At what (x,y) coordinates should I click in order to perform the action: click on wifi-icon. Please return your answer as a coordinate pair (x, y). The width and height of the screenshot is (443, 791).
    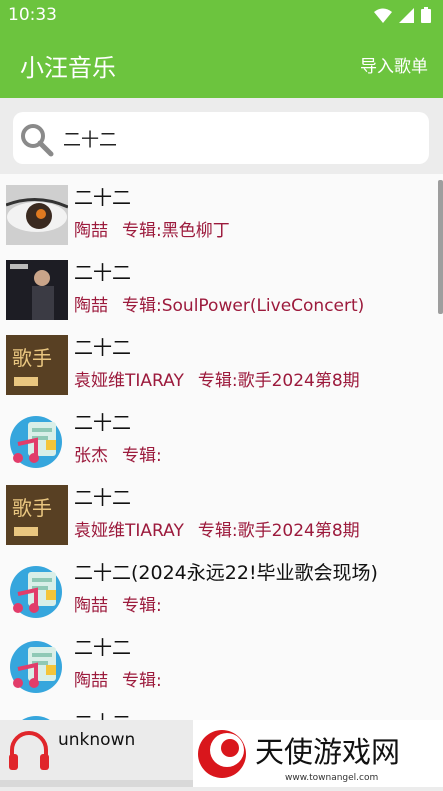
    Looking at the image, I should click on (383, 15).